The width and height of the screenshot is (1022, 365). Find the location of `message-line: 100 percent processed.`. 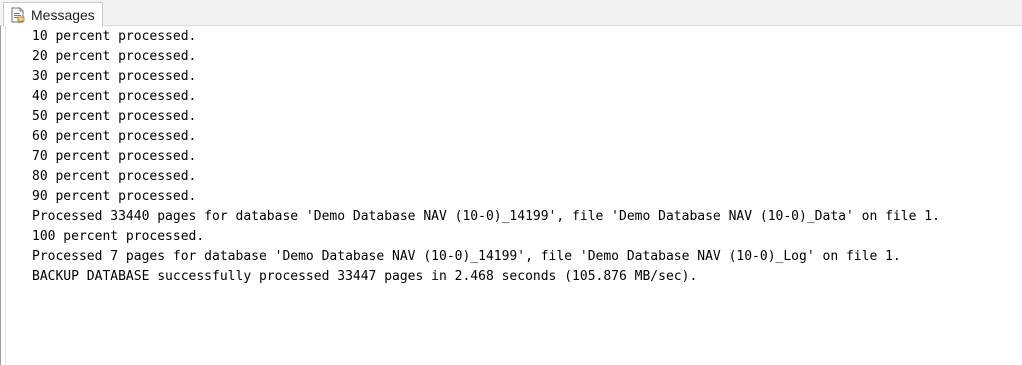

message-line: 100 percent processed. is located at coordinates (118, 236).